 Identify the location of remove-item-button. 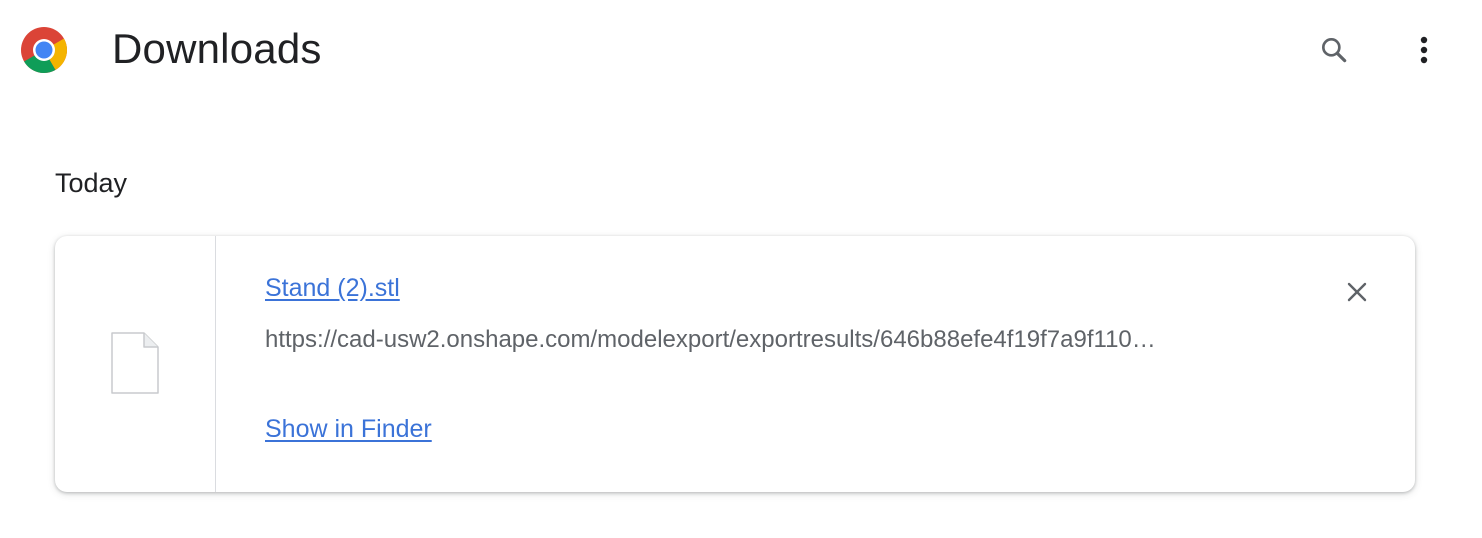
(1357, 292).